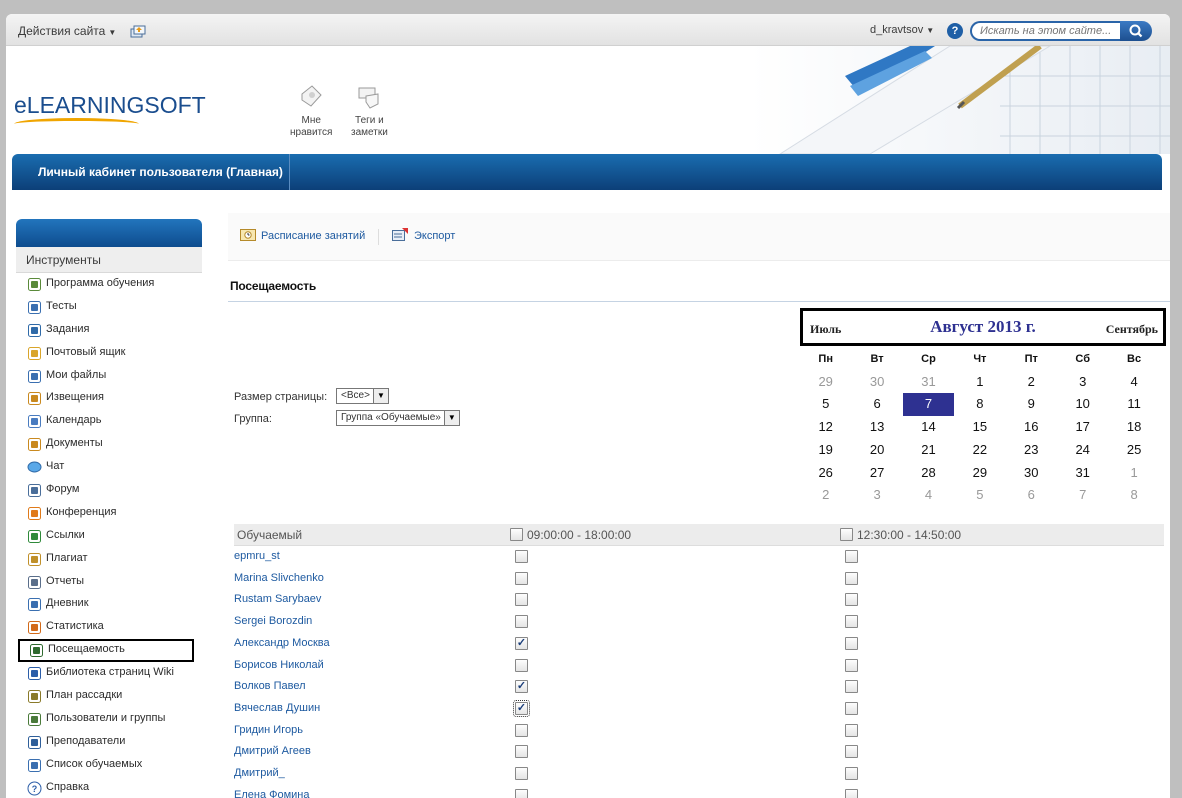  I want to click on tab-home-cabinet: Личный кабинет пользователя (Главная), so click(151, 172).